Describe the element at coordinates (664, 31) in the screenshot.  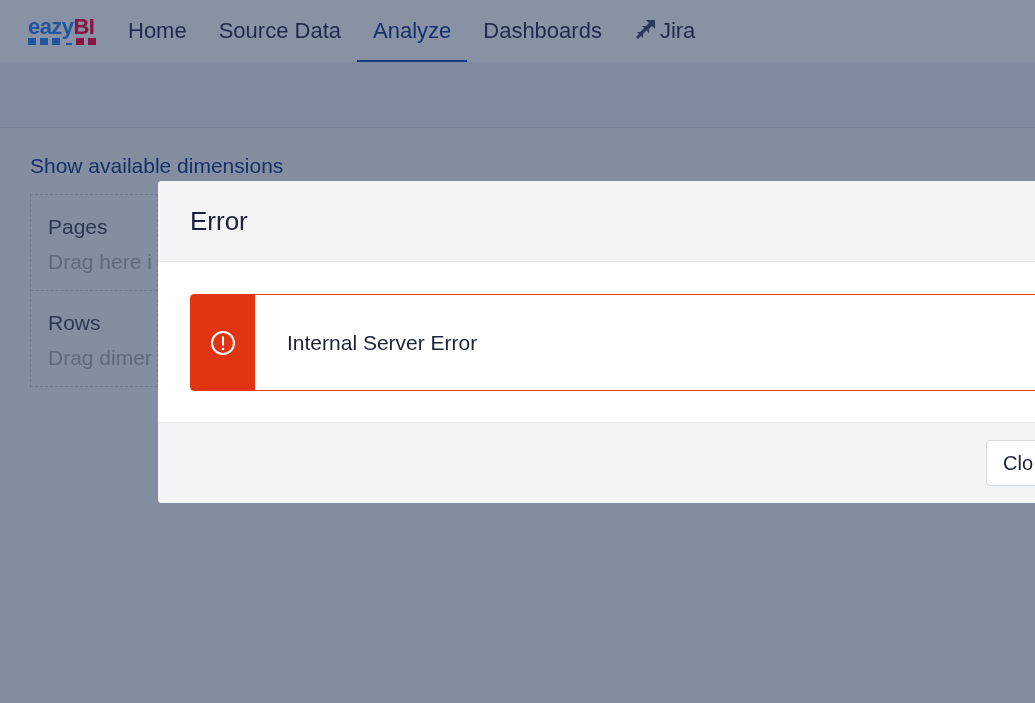
I see `nav-tab: Jira` at that location.